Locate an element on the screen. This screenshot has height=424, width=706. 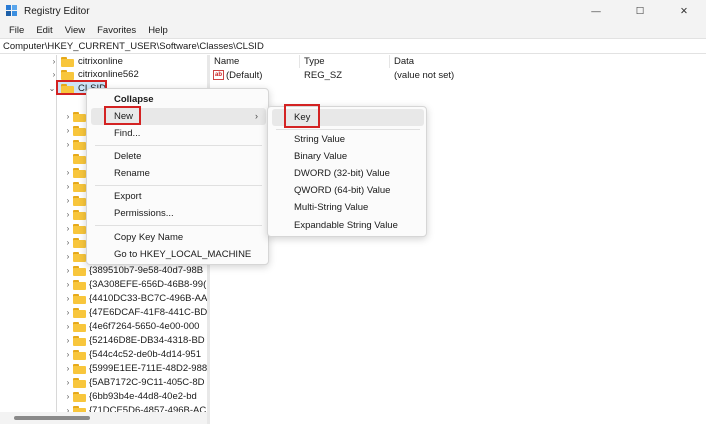
tree-item-guid: › {4410DC33-BC7C-496B-AA is located at coordinates (103, 298).